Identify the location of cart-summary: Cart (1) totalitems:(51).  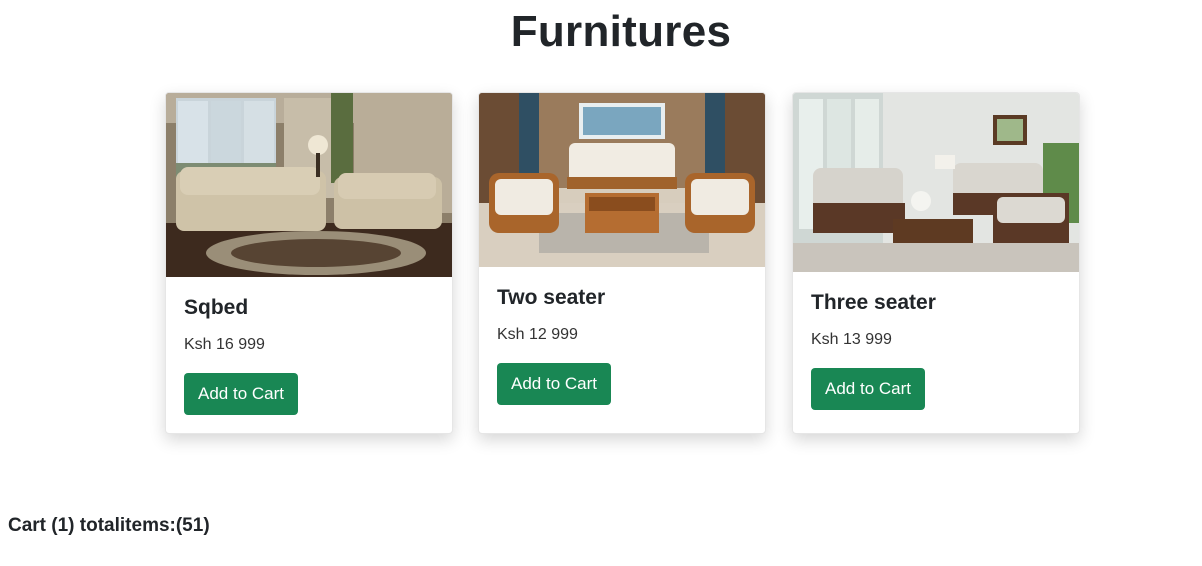
(109, 525).